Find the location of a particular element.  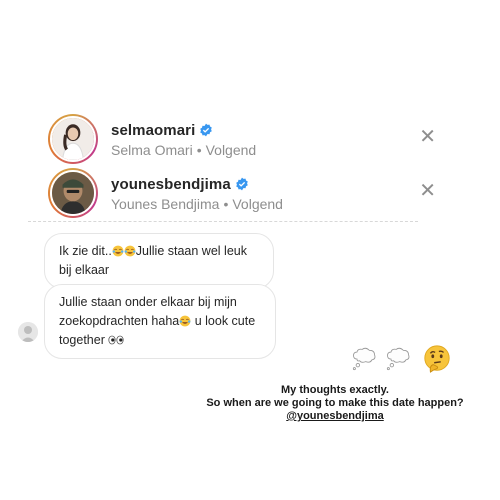

sender-avatar is located at coordinates (28, 332).